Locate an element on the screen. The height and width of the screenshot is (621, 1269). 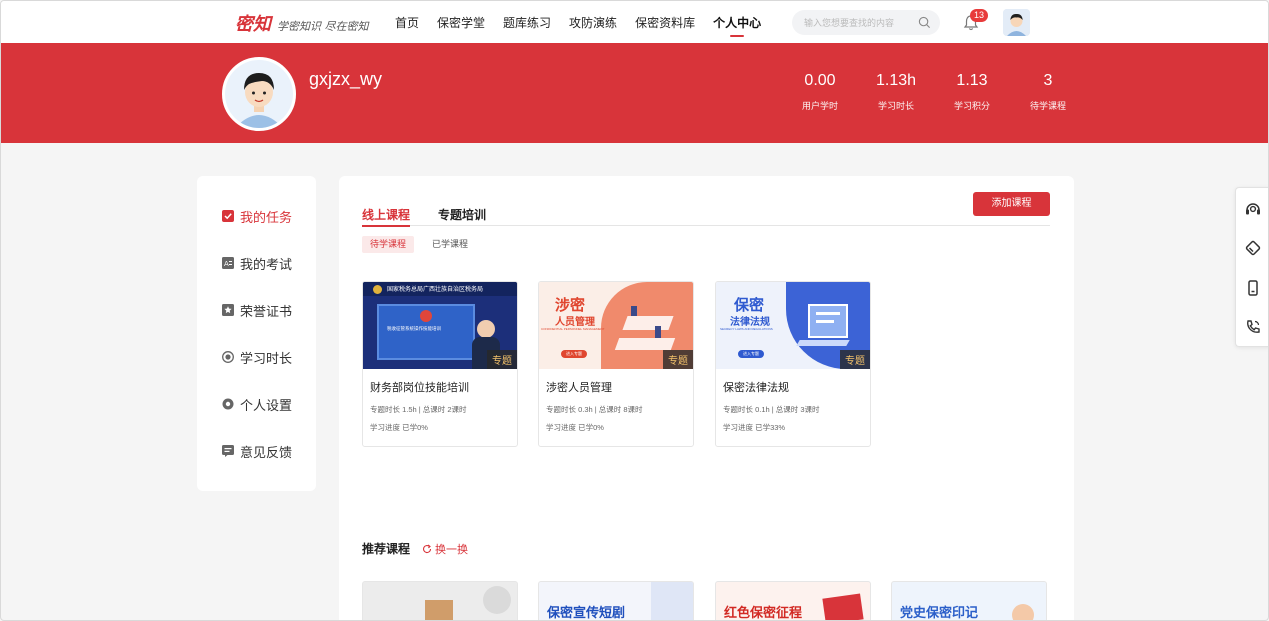
stat-user-hours: 0.00 用户学时 is located at coordinates (820, 91).